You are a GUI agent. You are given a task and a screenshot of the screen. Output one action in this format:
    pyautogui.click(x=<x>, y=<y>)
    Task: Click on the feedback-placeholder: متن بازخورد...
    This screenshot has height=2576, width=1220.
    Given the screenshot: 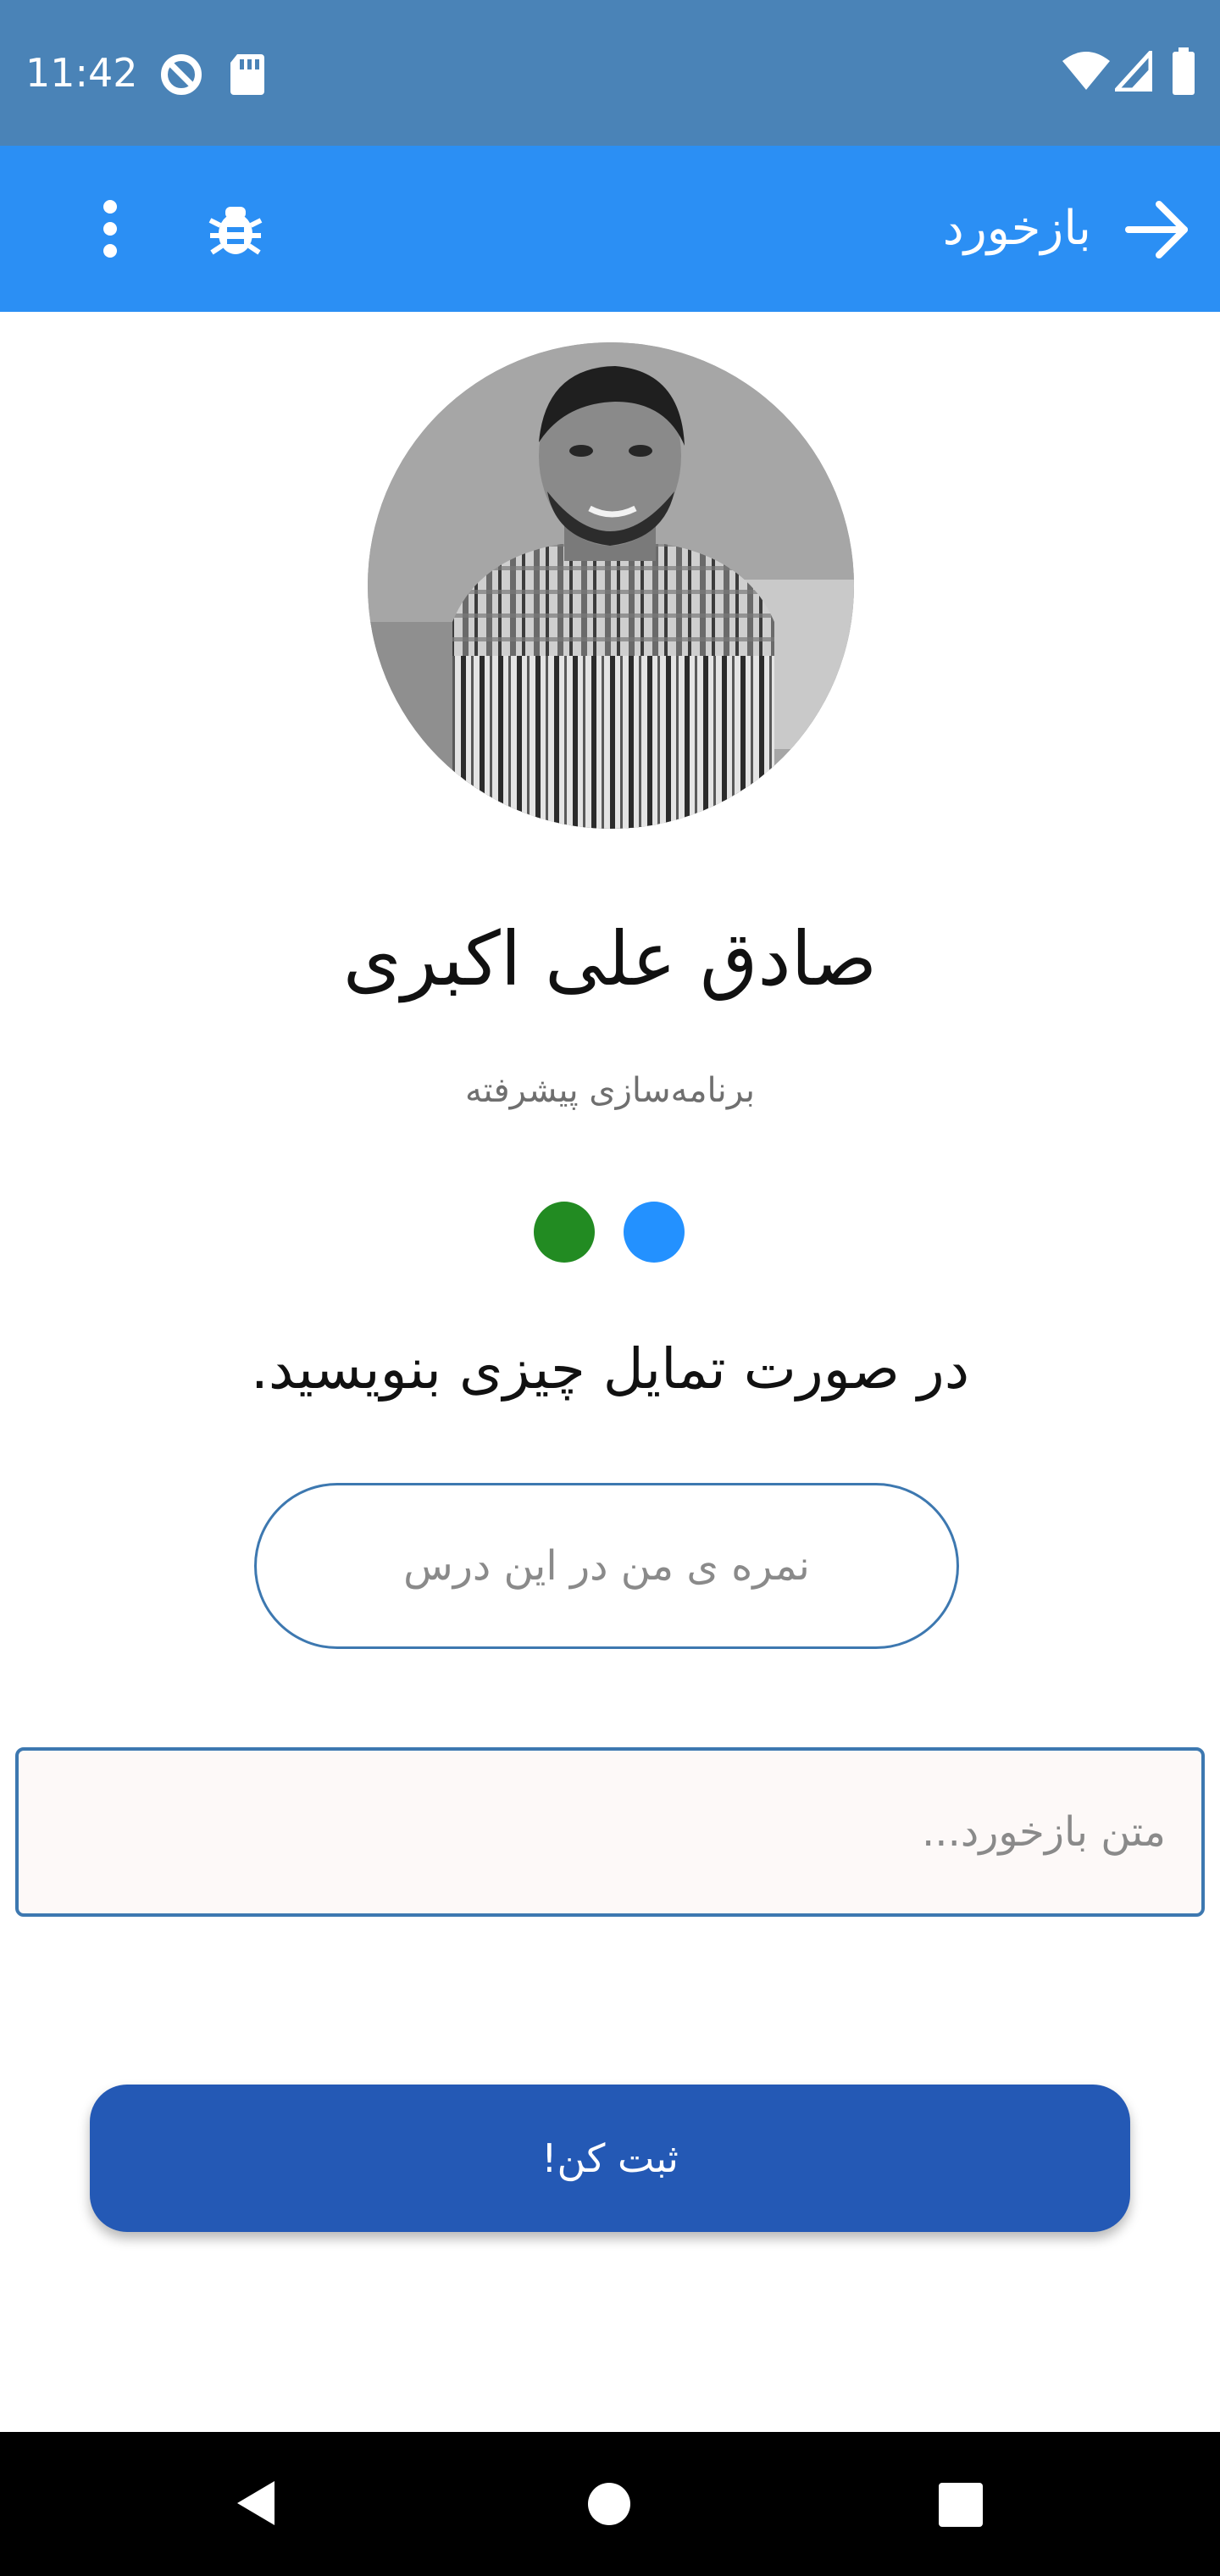 What is the action you would take?
    pyautogui.click(x=1044, y=1832)
    